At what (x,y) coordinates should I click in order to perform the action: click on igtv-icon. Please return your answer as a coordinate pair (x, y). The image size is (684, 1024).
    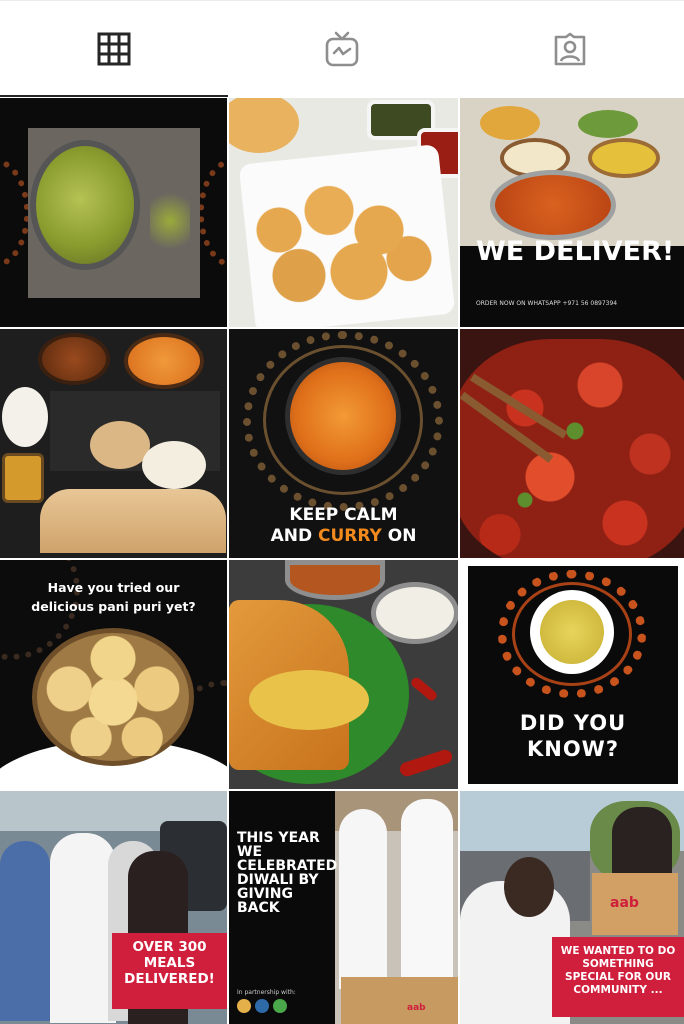
    Looking at the image, I should click on (342, 49).